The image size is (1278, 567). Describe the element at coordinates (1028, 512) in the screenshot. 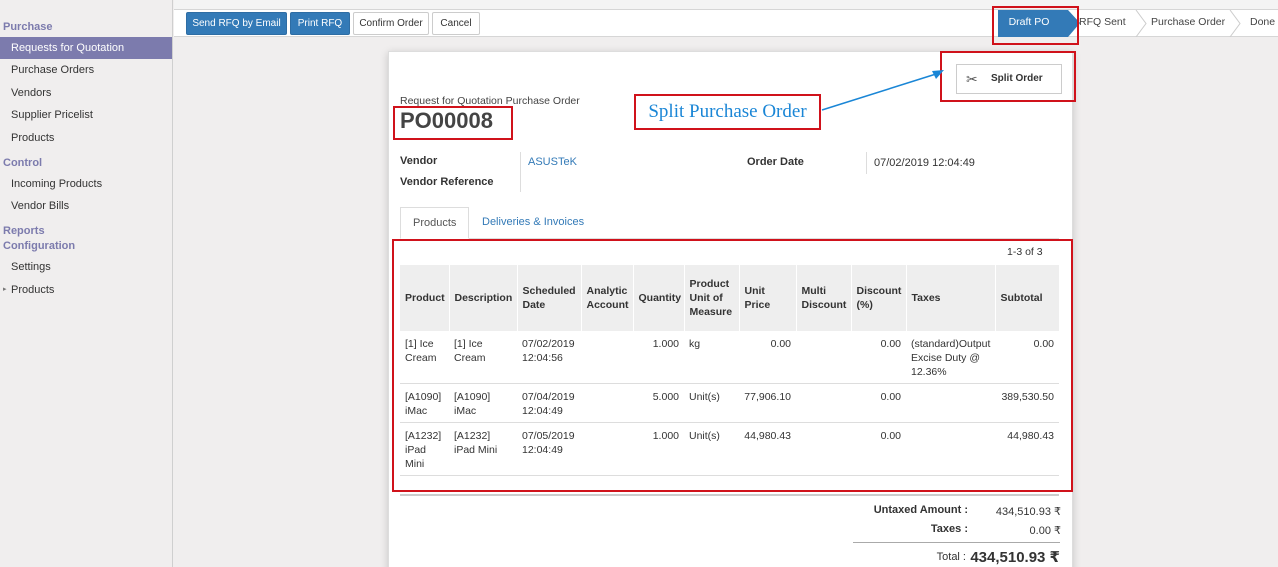

I see `untaxed-amount-value: 434,510.93 ₹` at that location.